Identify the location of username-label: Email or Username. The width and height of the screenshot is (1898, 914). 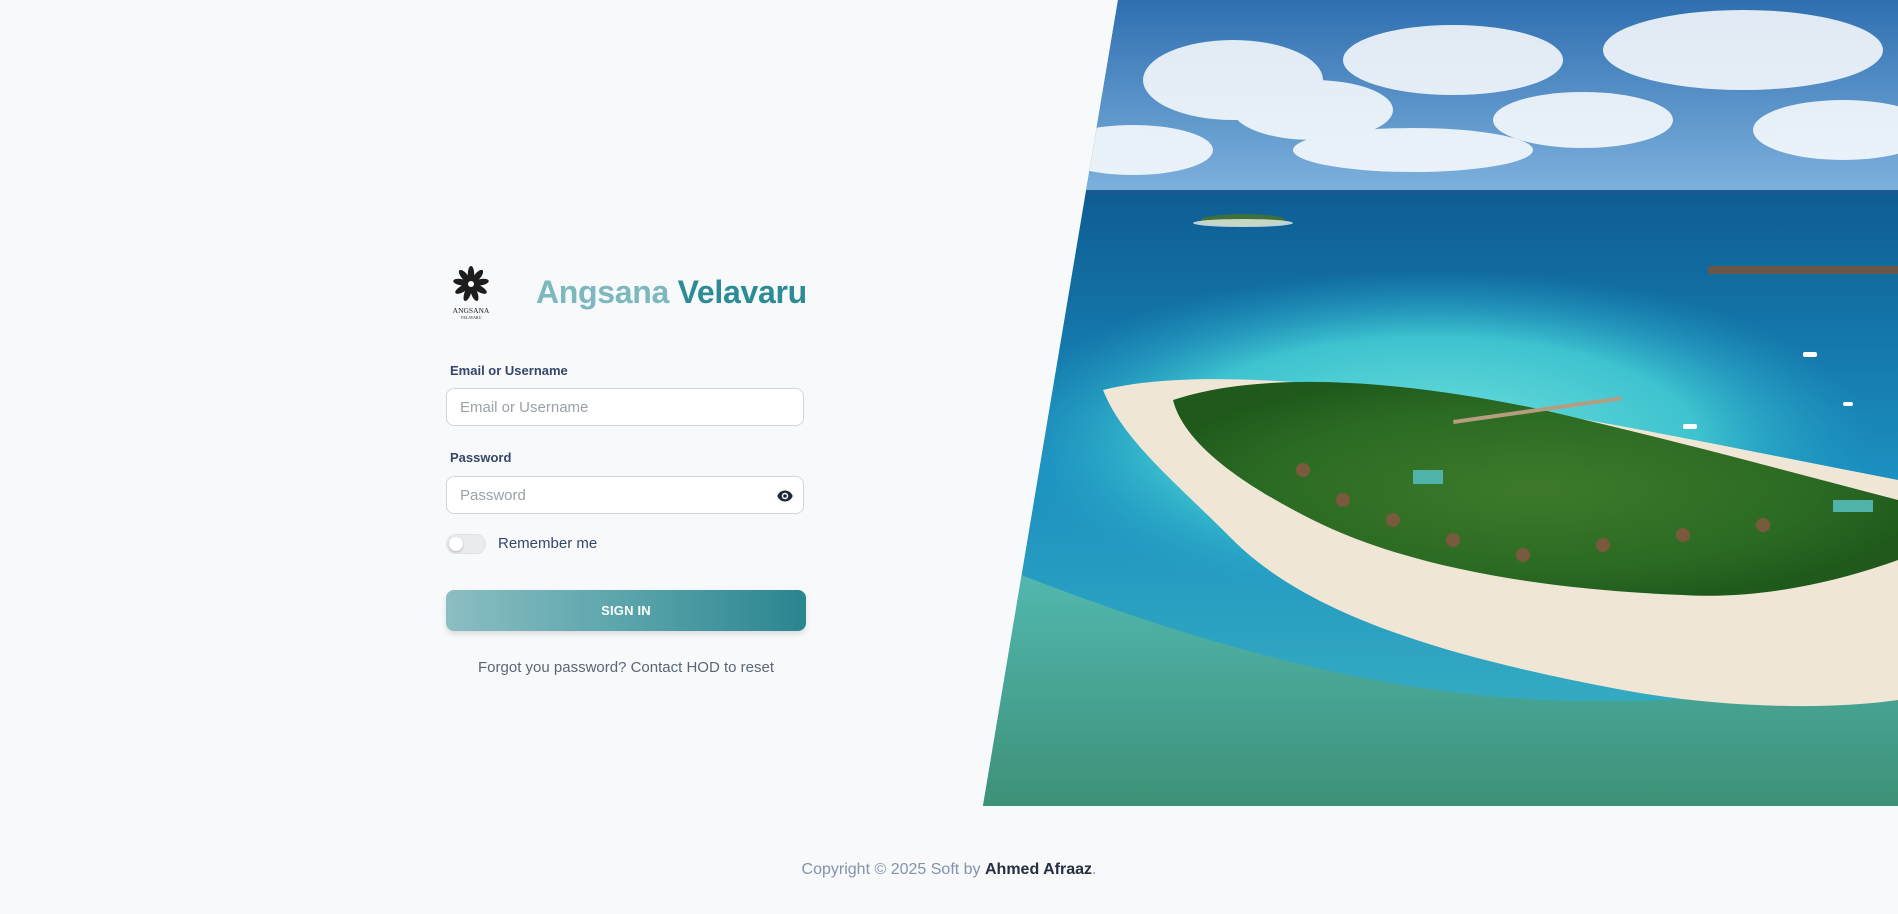
(509, 370).